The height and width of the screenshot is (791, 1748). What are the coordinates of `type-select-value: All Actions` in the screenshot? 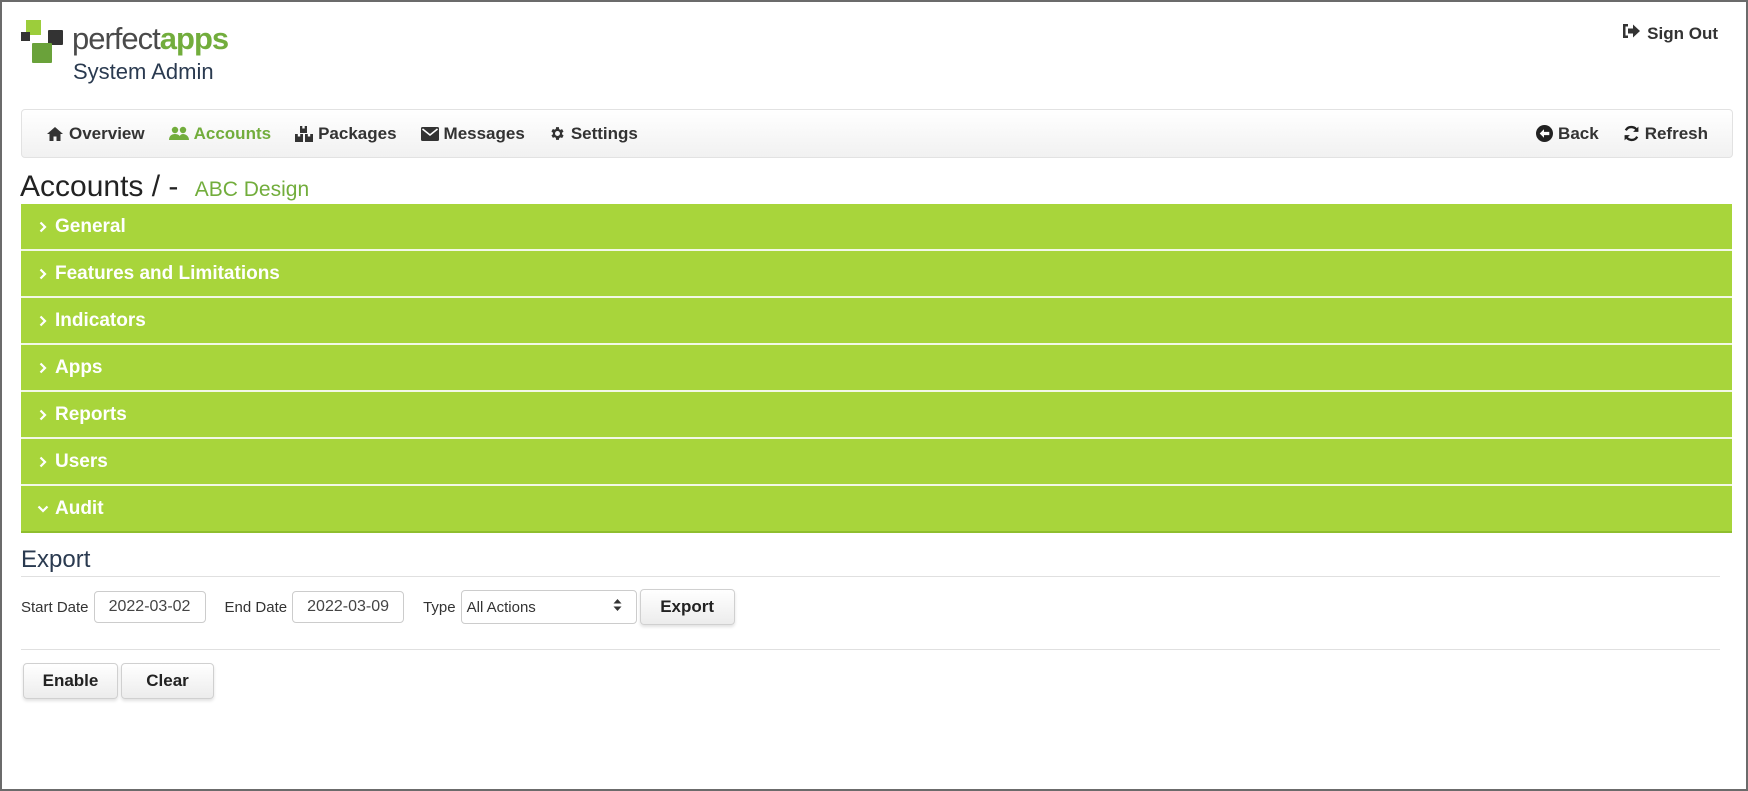 It's located at (501, 607).